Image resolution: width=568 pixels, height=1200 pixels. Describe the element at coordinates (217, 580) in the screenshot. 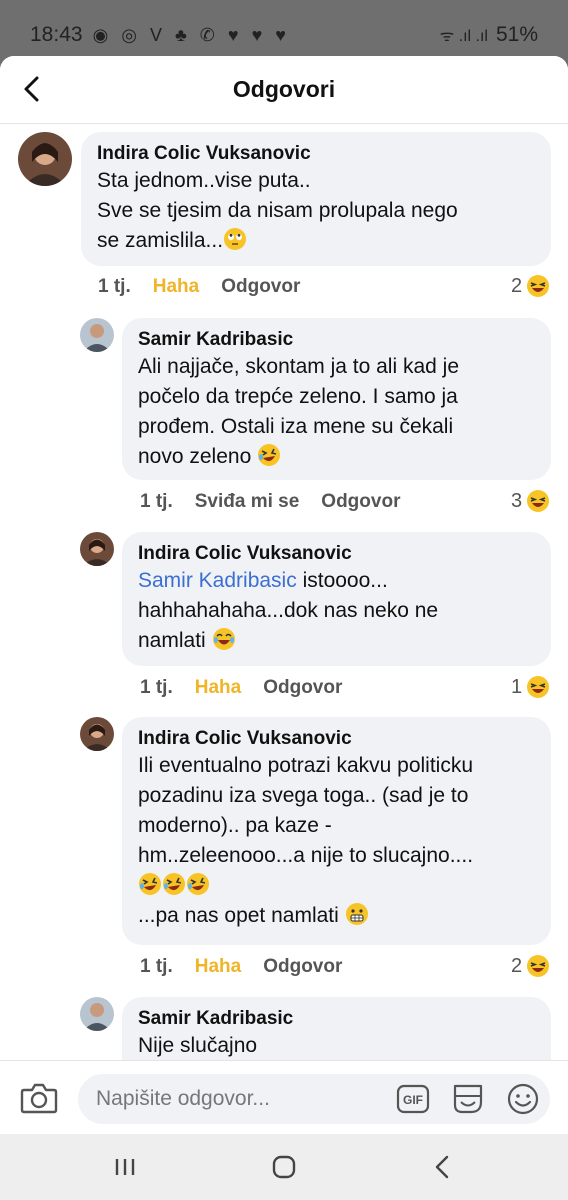

I see `mention-link: Samir Kadribasic` at that location.